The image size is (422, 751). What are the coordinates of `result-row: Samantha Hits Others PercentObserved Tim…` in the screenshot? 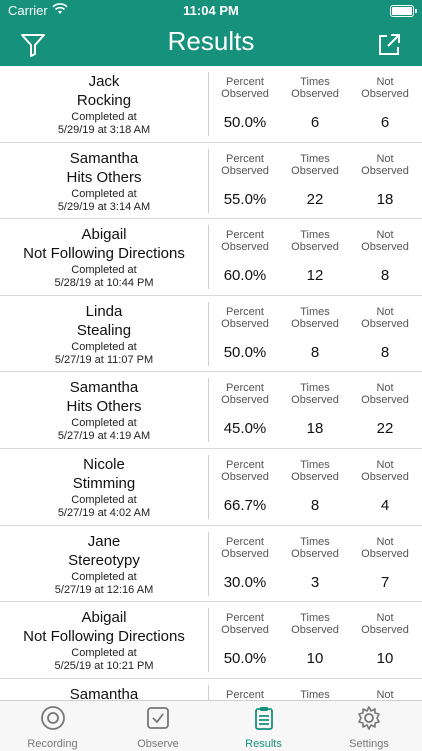 It's located at (211, 689).